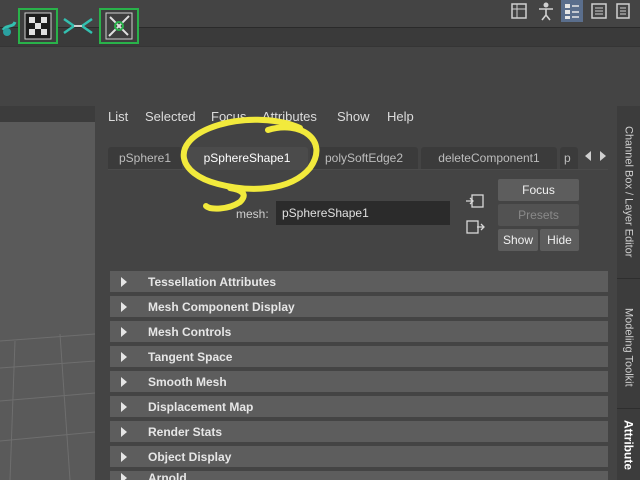  Describe the element at coordinates (538, 215) in the screenshot. I see `presets-button: Presets` at that location.